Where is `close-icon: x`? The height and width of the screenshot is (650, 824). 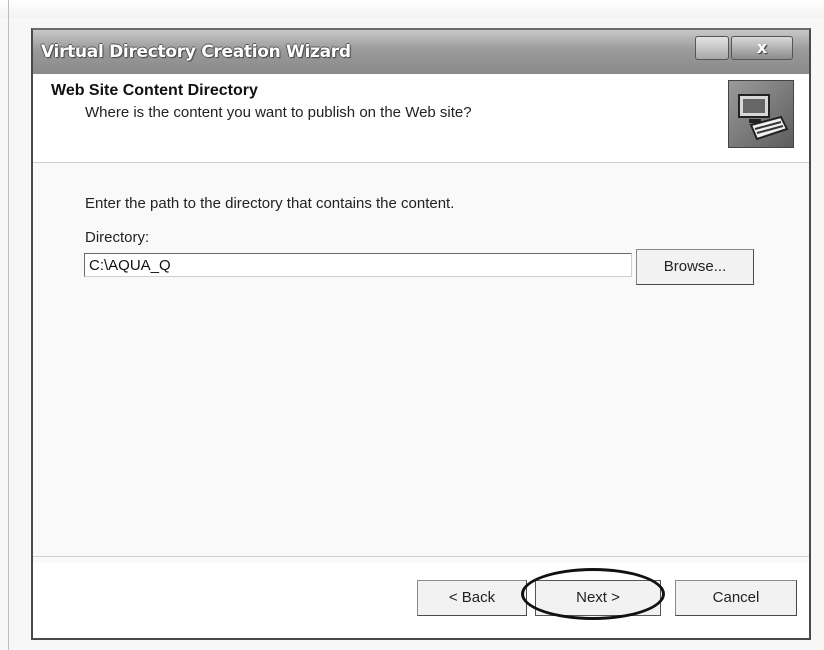 close-icon: x is located at coordinates (762, 47).